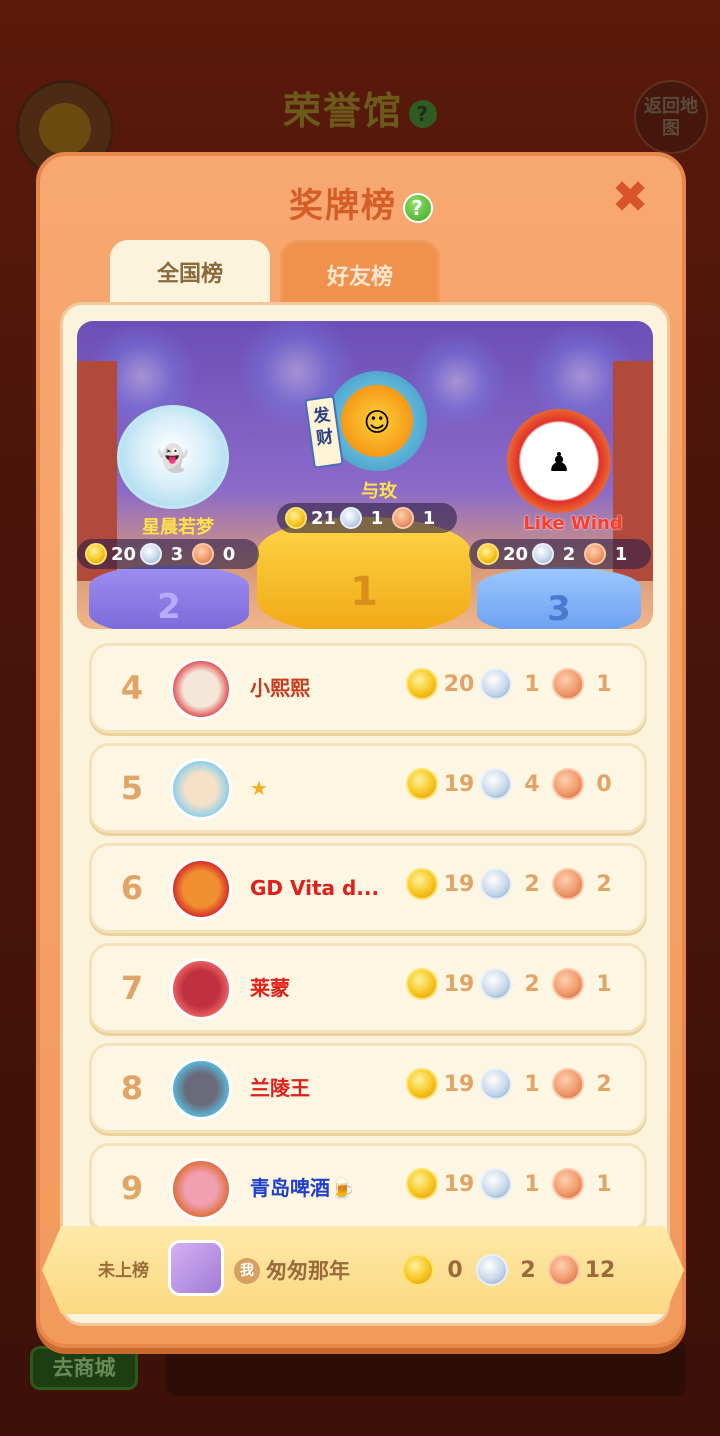 The width and height of the screenshot is (720, 1436). Describe the element at coordinates (302, 1188) in the screenshot. I see `player-name: 青岛啤酒🍺` at that location.